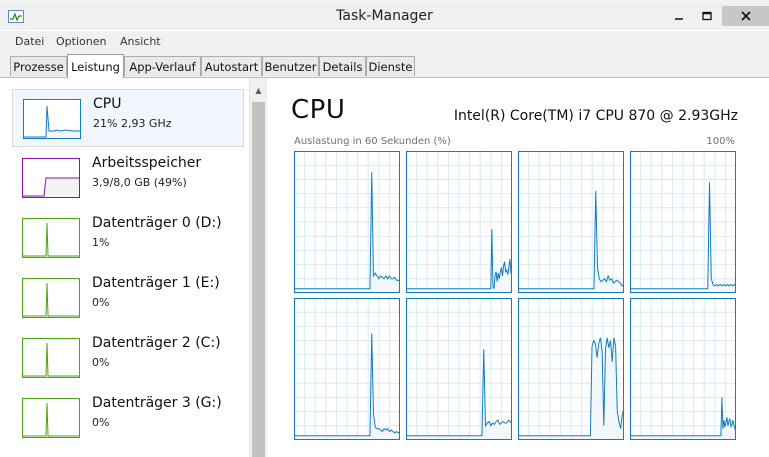 The image size is (769, 457). What do you see at coordinates (128, 418) in the screenshot?
I see `resource-item-disk-3: Datenträger 3 (G:) 0%` at bounding box center [128, 418].